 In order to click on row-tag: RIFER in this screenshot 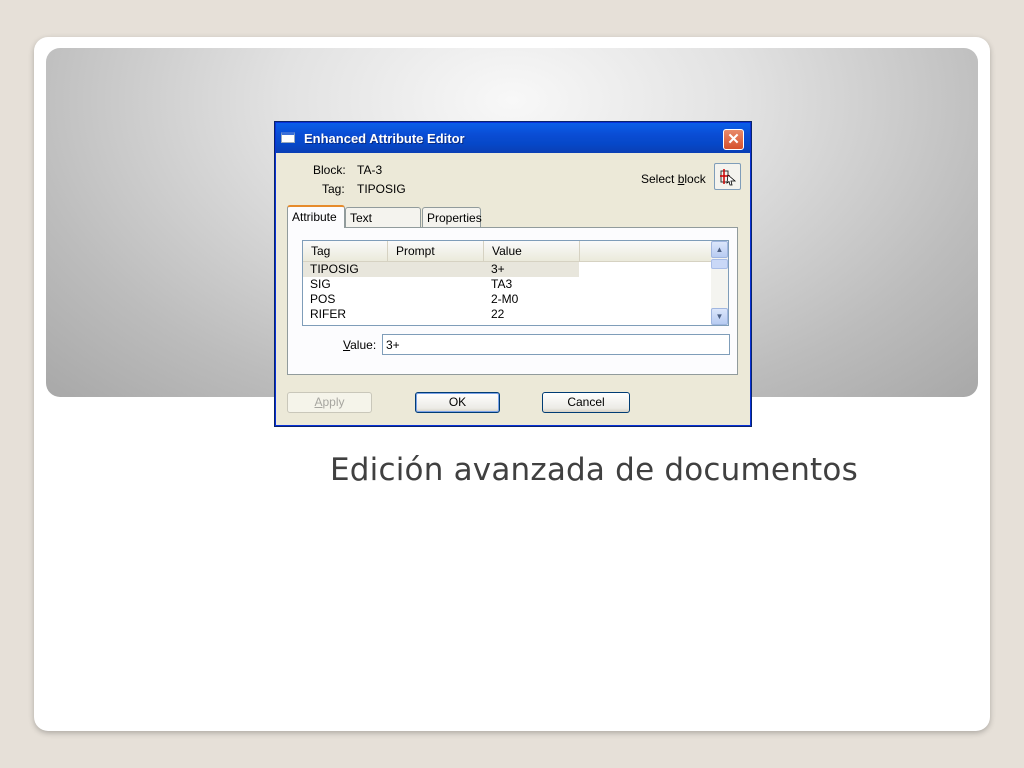, I will do `click(328, 314)`.